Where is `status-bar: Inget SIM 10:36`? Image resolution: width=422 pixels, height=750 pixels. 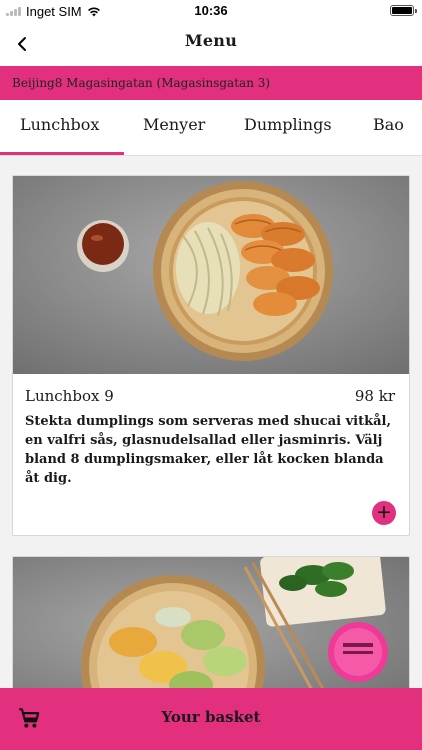
status-bar: Inget SIM 10:36 is located at coordinates (211, 11).